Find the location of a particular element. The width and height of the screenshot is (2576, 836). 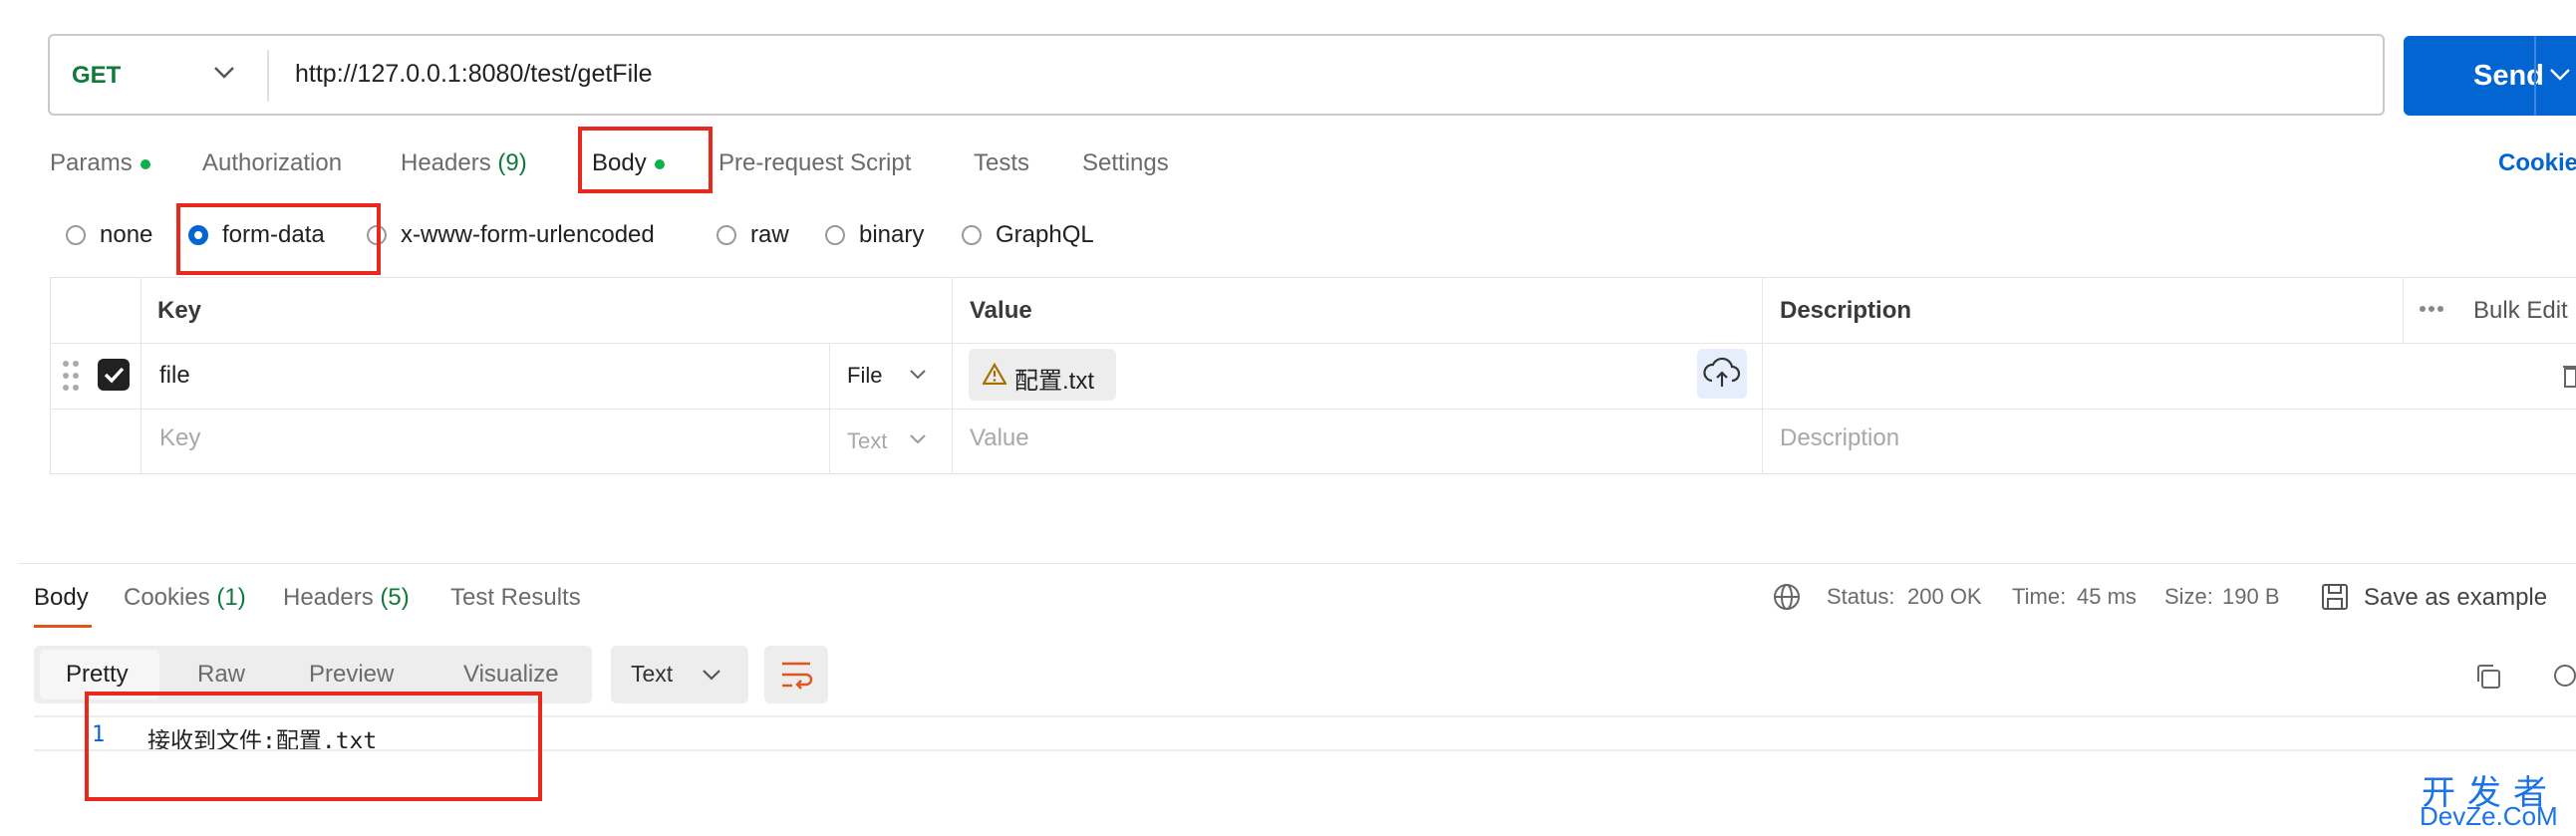

tab-authorization: Authorization is located at coordinates (272, 163).